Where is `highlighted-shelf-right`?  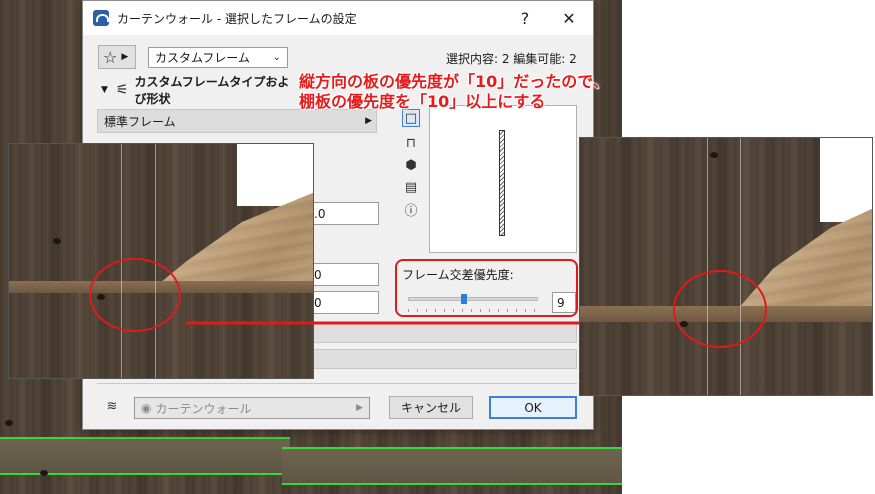
highlighted-shelf-right is located at coordinates (452, 466).